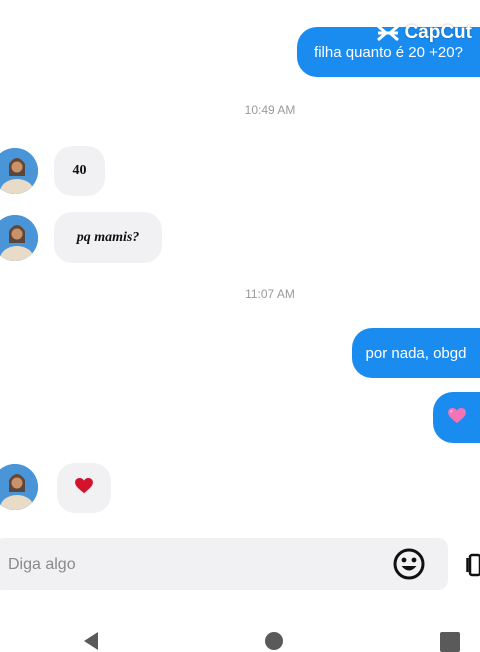 The width and height of the screenshot is (480, 652). I want to click on red-heart-emoji-icon, so click(84, 488).